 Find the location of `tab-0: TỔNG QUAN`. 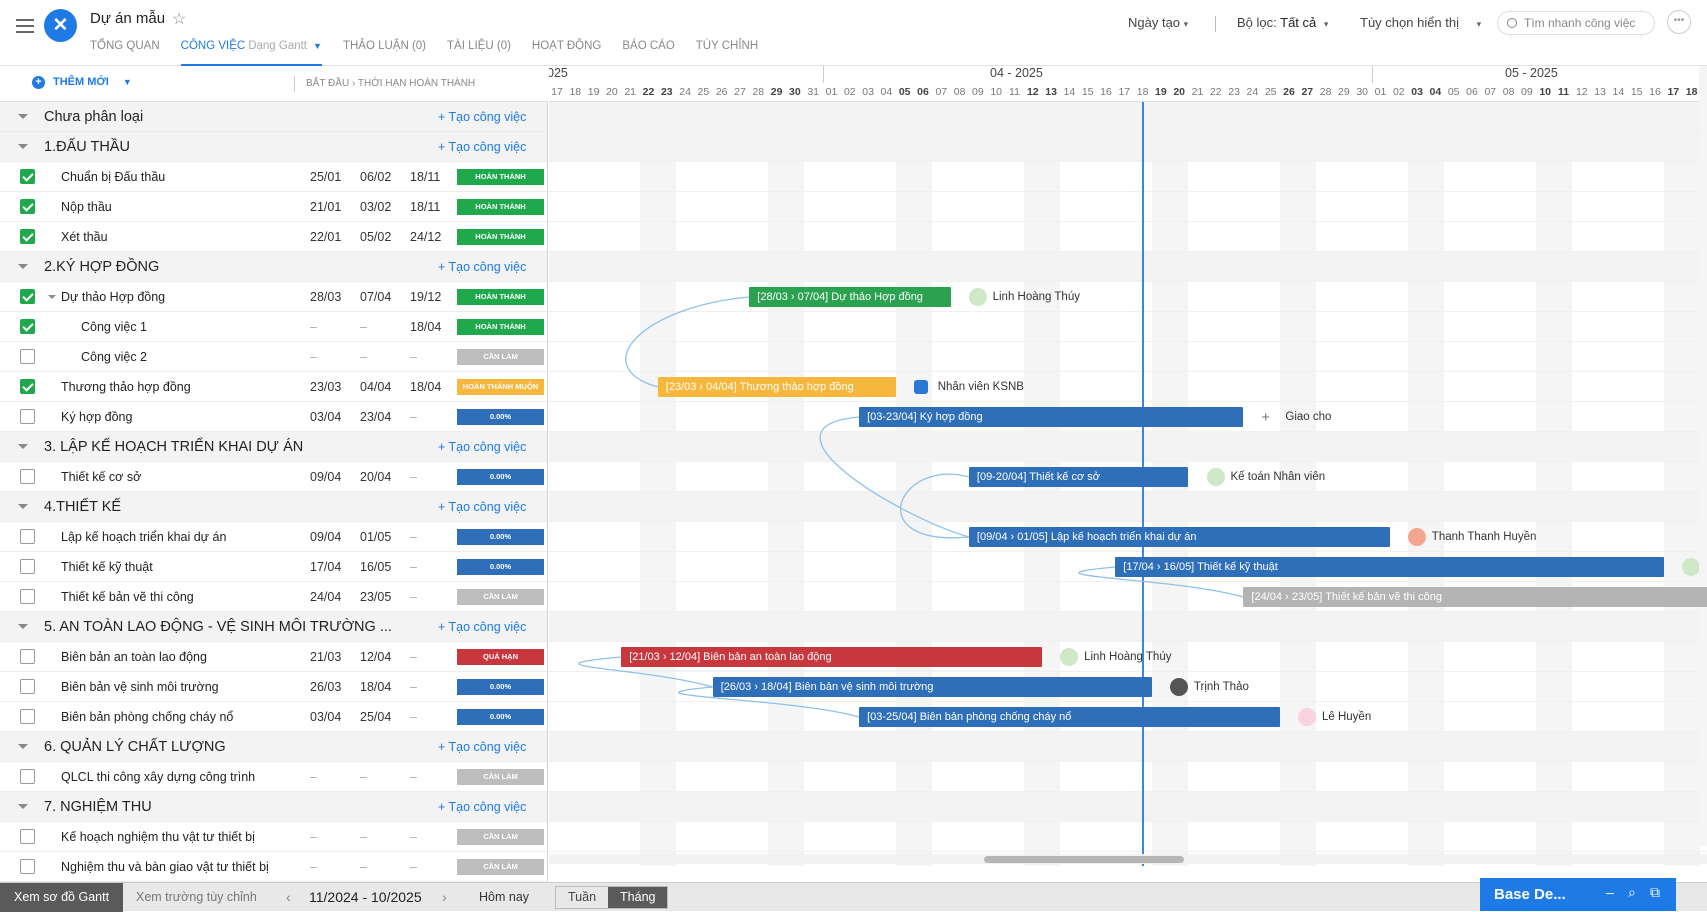

tab-0: TỔNG QUAN is located at coordinates (125, 53).